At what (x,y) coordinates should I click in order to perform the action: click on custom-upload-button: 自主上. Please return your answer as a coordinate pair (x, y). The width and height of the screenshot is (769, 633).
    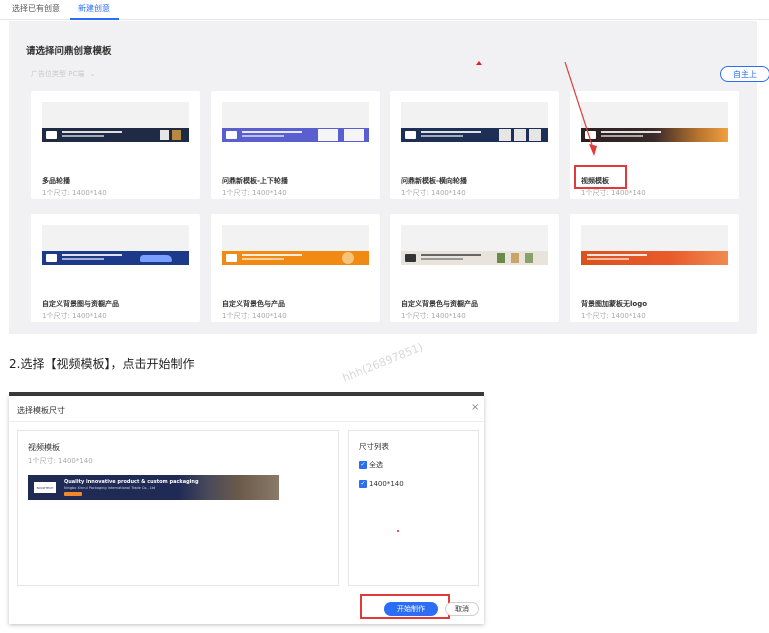
    Looking at the image, I should click on (744, 74).